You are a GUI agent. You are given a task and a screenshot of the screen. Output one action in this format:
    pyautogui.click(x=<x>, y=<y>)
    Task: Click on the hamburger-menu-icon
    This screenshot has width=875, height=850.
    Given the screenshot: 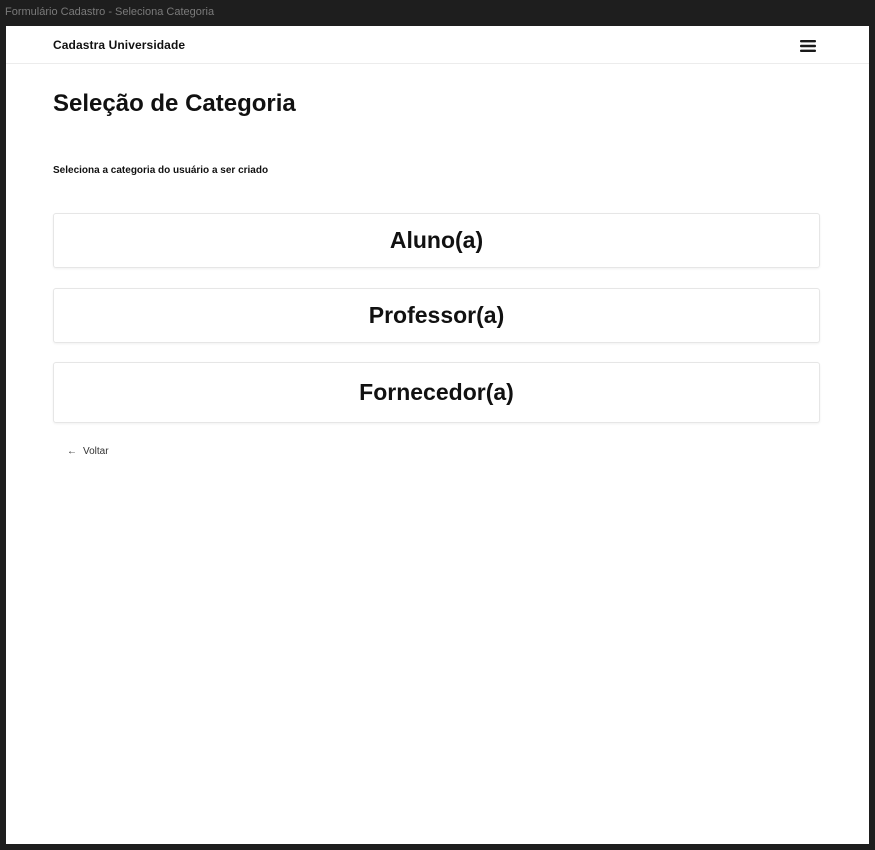 What is the action you would take?
    pyautogui.click(x=808, y=46)
    